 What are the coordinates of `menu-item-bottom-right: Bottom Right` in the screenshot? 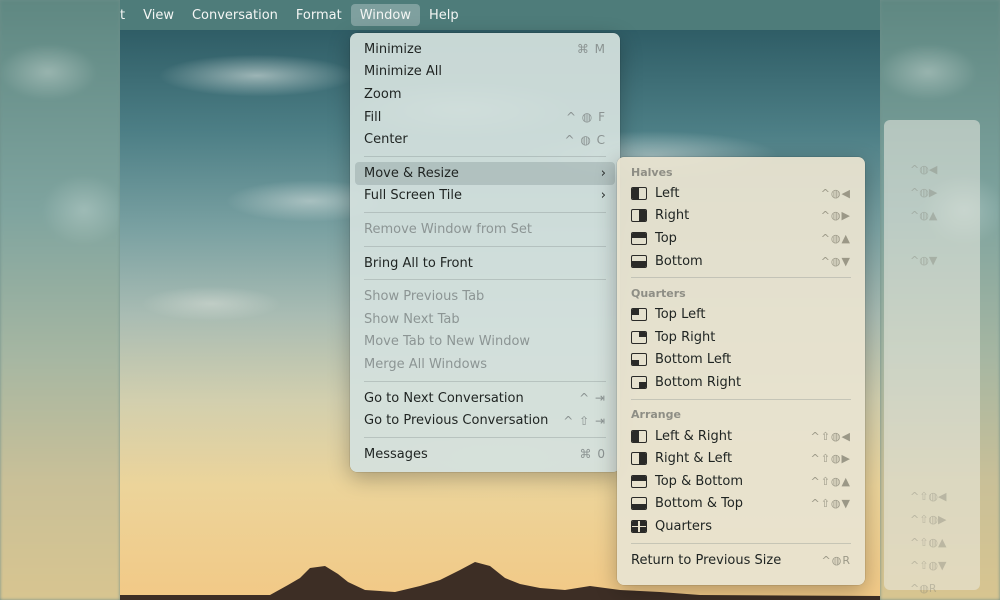 It's located at (741, 382).